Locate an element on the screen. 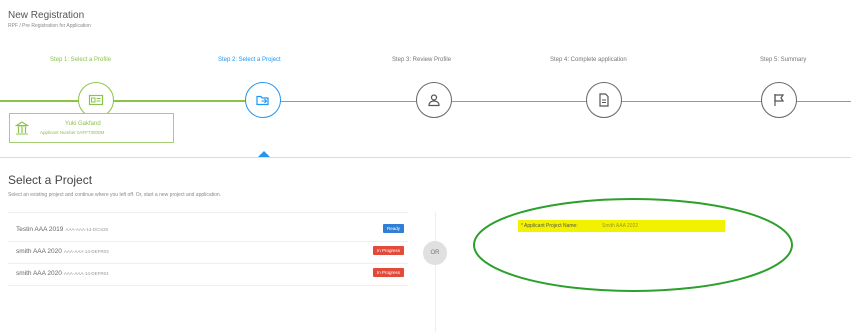  section-title: Select a Project is located at coordinates (50, 180).